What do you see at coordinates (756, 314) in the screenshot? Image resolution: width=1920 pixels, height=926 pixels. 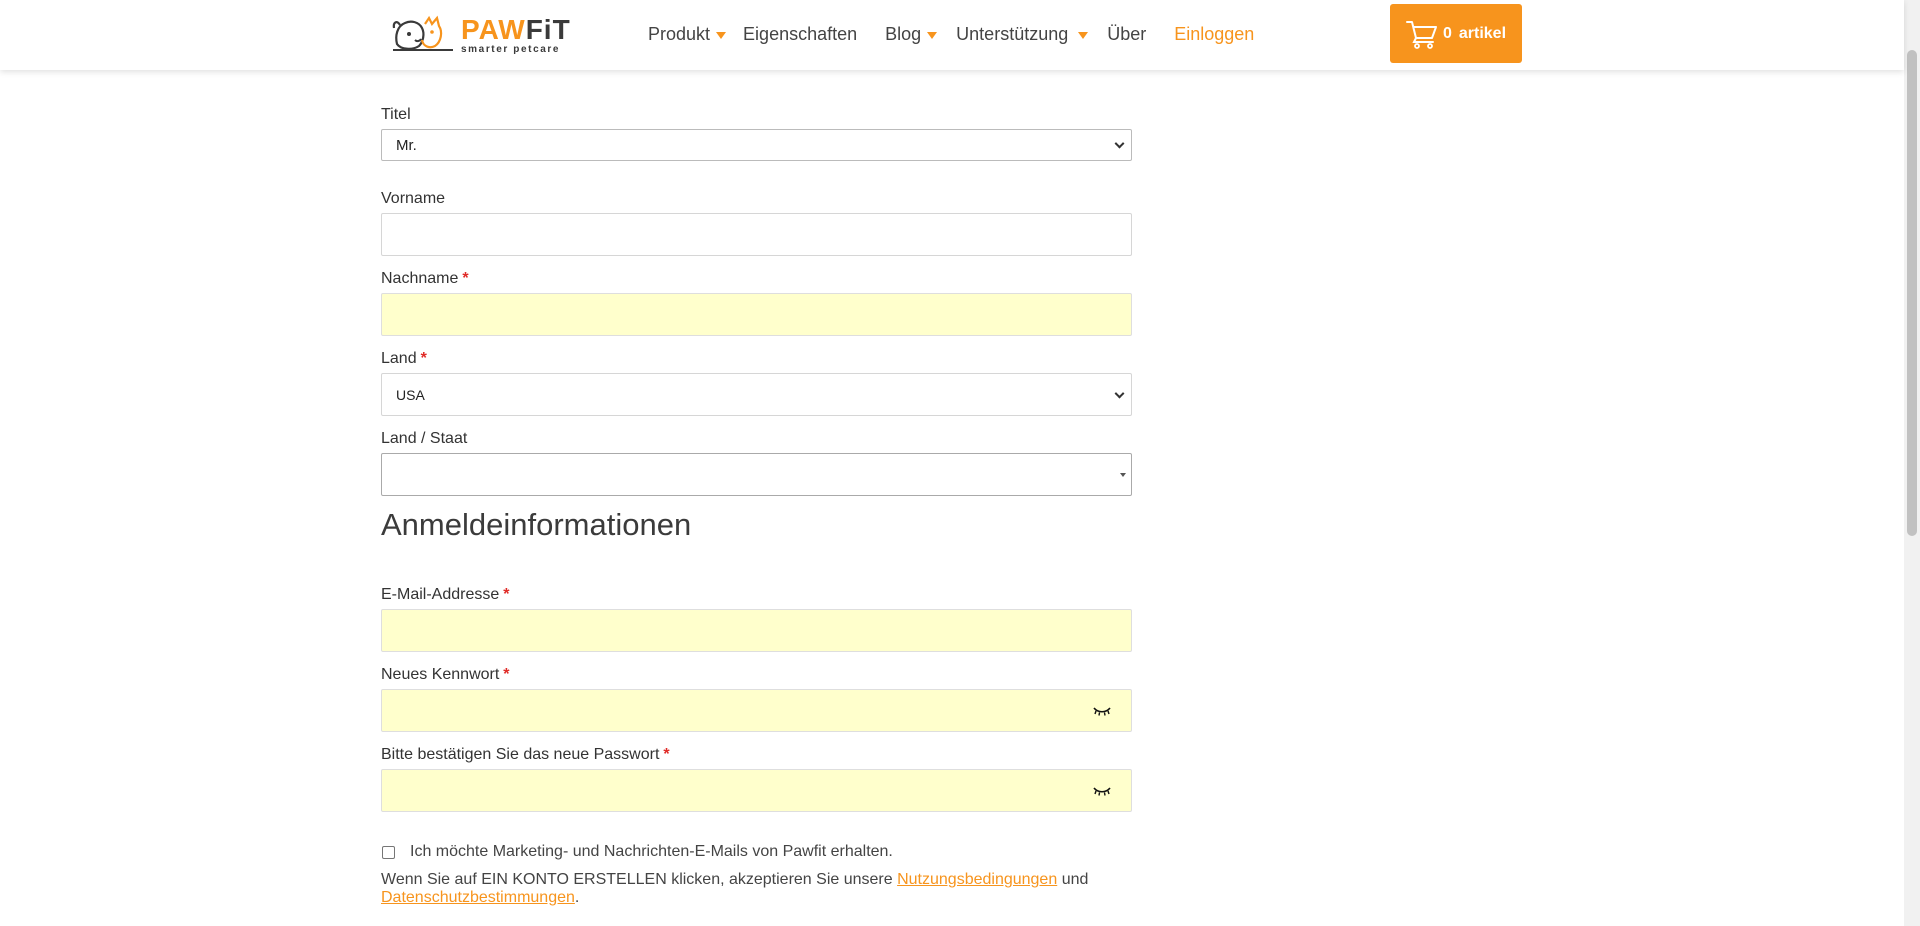 I see `lastname-input` at bounding box center [756, 314].